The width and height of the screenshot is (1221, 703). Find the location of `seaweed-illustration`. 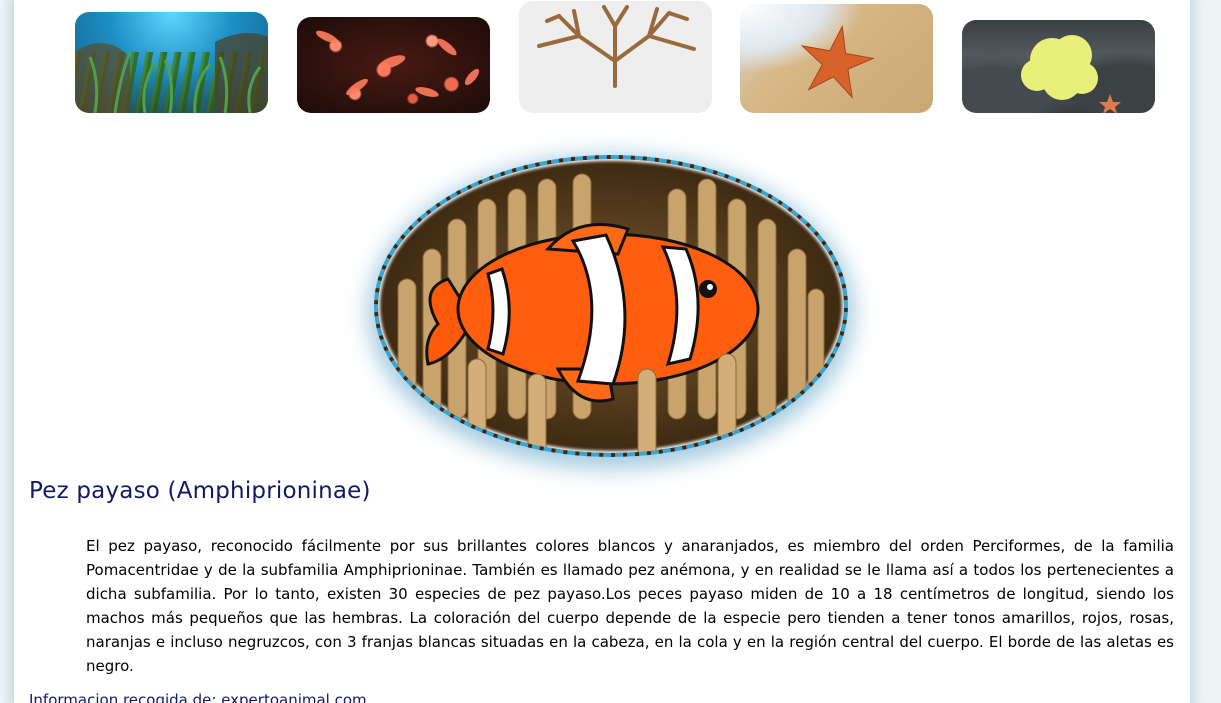

seaweed-illustration is located at coordinates (616, 46).